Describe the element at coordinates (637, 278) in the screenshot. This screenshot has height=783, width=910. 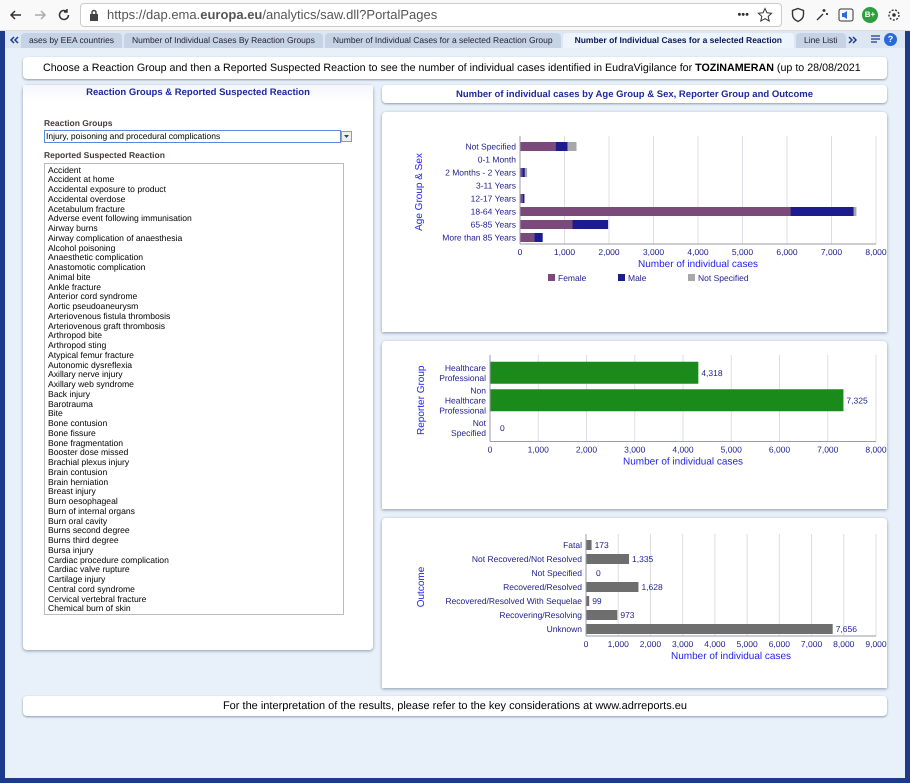
I see `legend-label: Male` at that location.